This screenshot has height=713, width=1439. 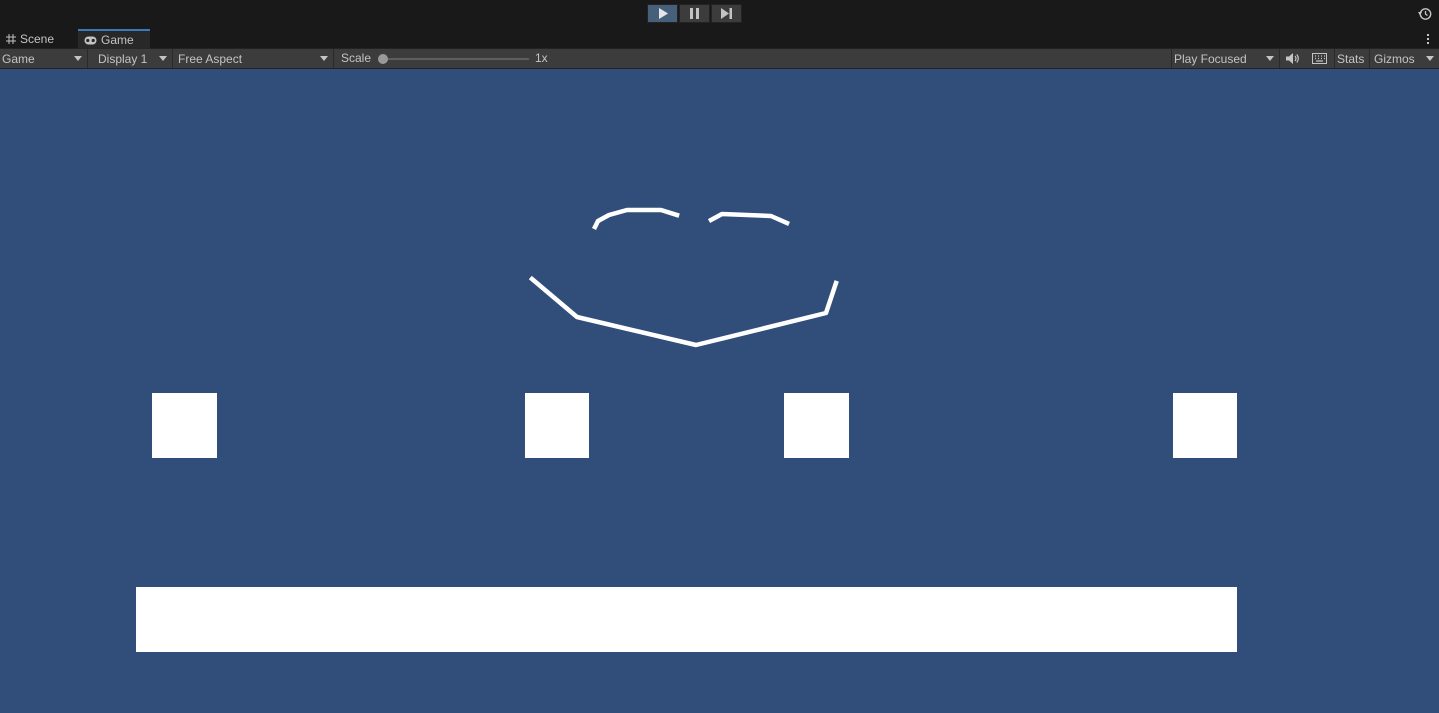 I want to click on stats-button: Stats, so click(x=1352, y=58).